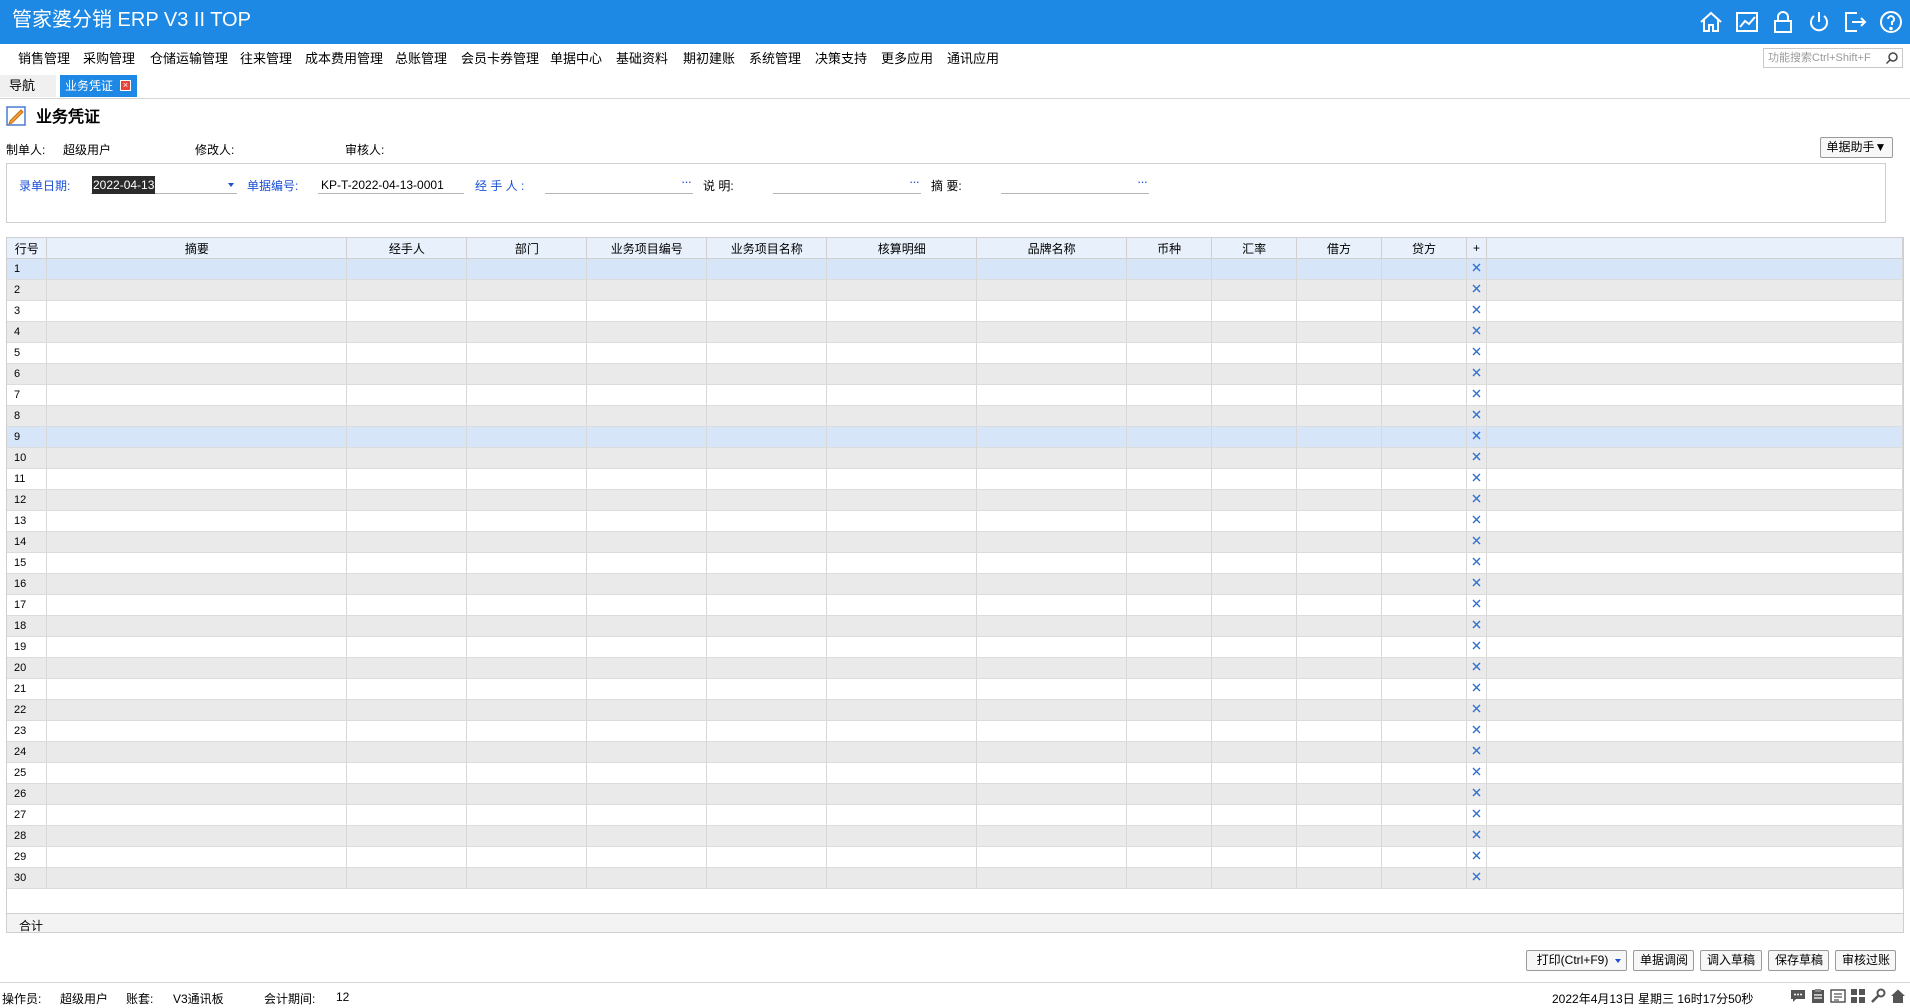  Describe the element at coordinates (973, 59) in the screenshot. I see `menu-comm-apps: 通讯应用` at that location.